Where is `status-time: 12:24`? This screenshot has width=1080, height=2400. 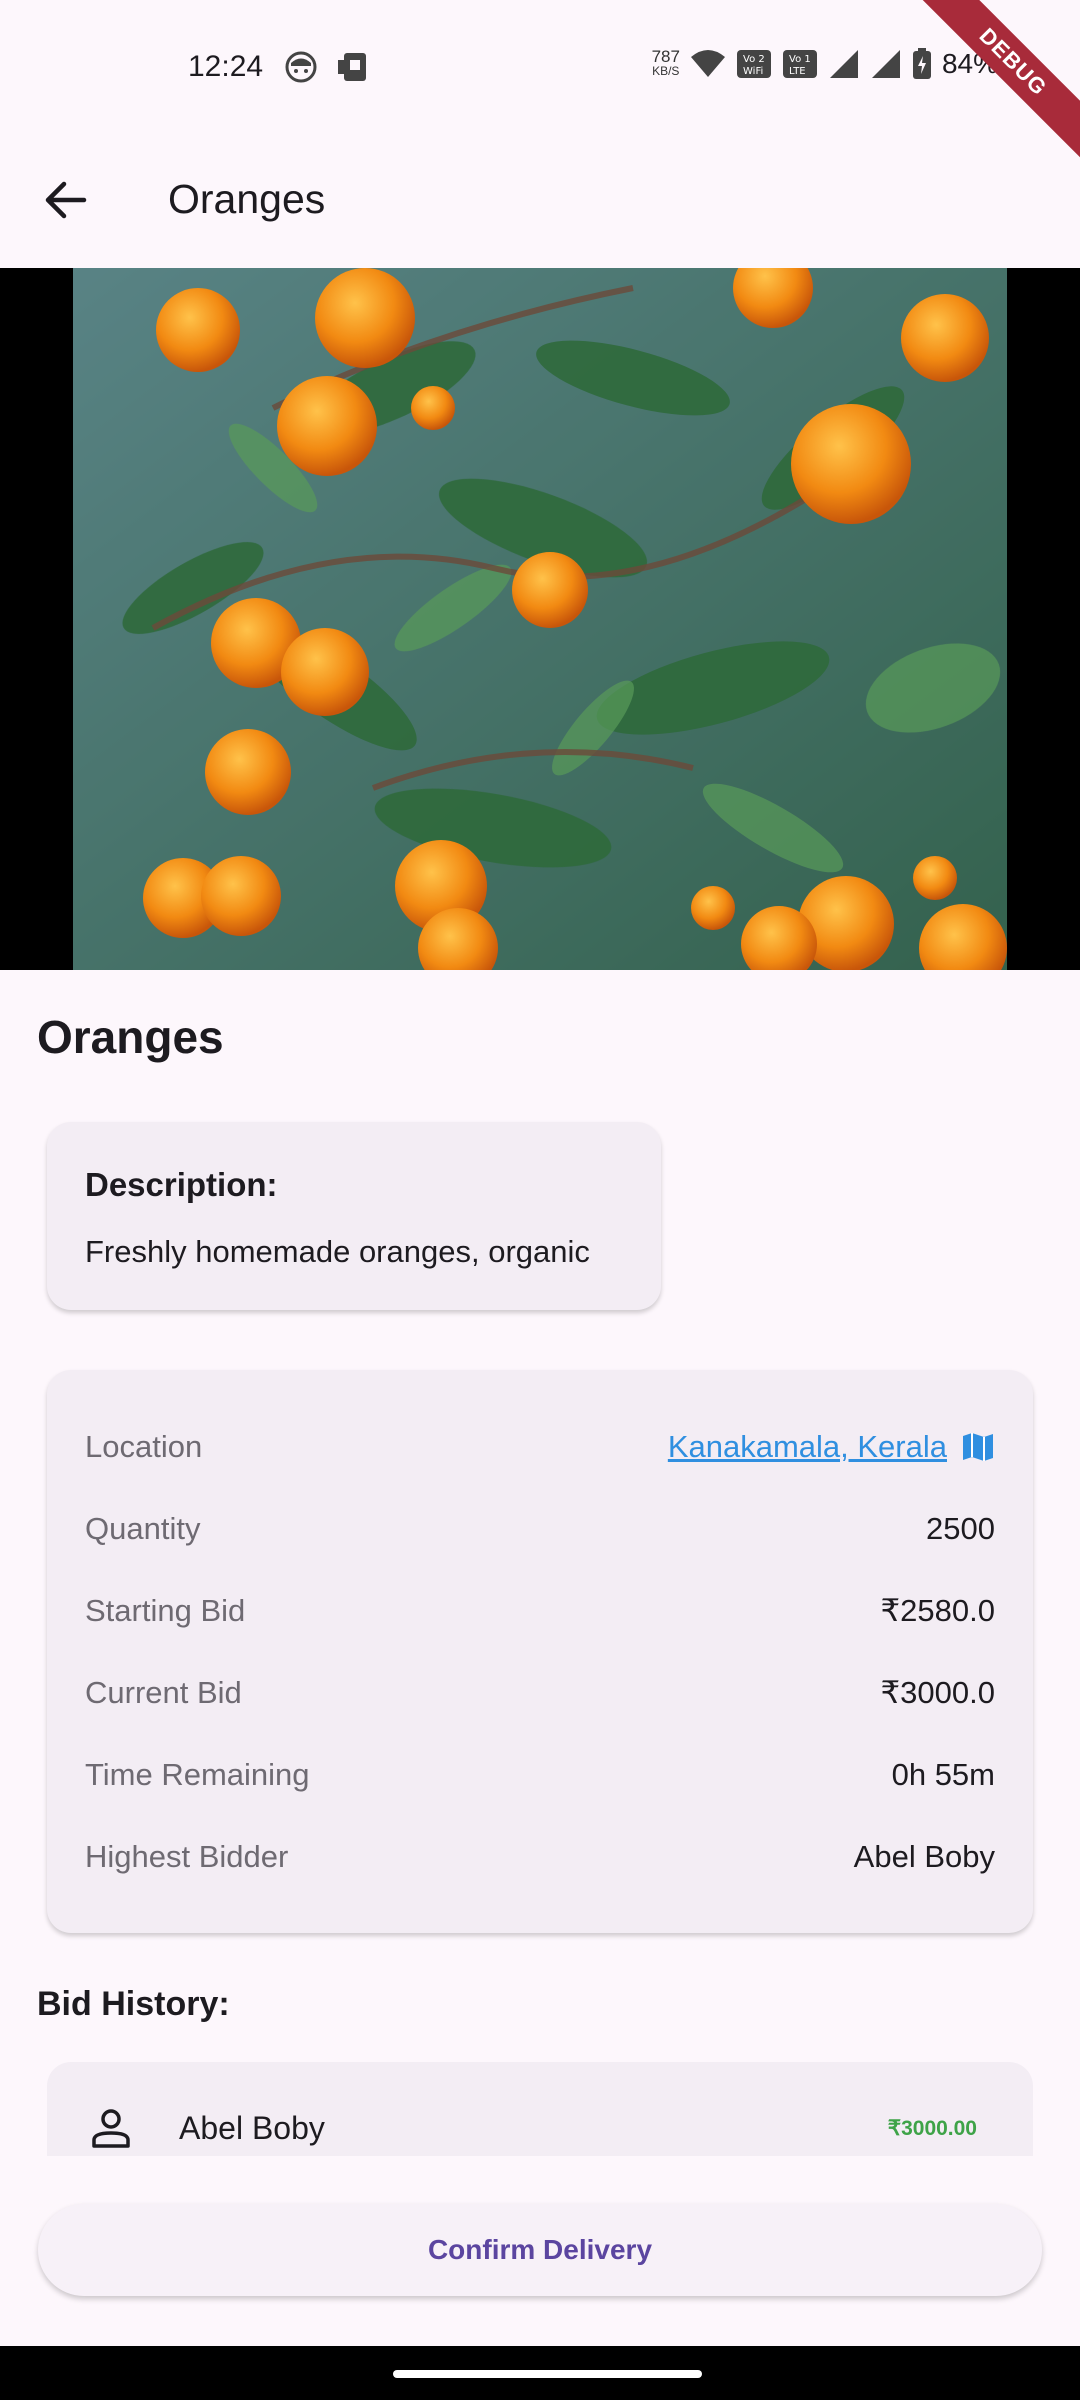
status-time: 12:24 is located at coordinates (226, 66).